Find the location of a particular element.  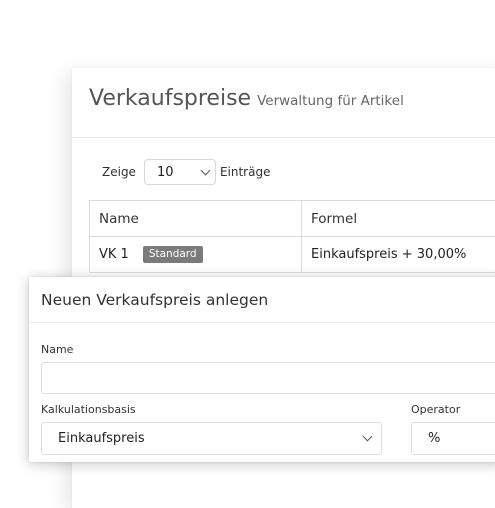

length-suffix-label: Einträge is located at coordinates (245, 172).